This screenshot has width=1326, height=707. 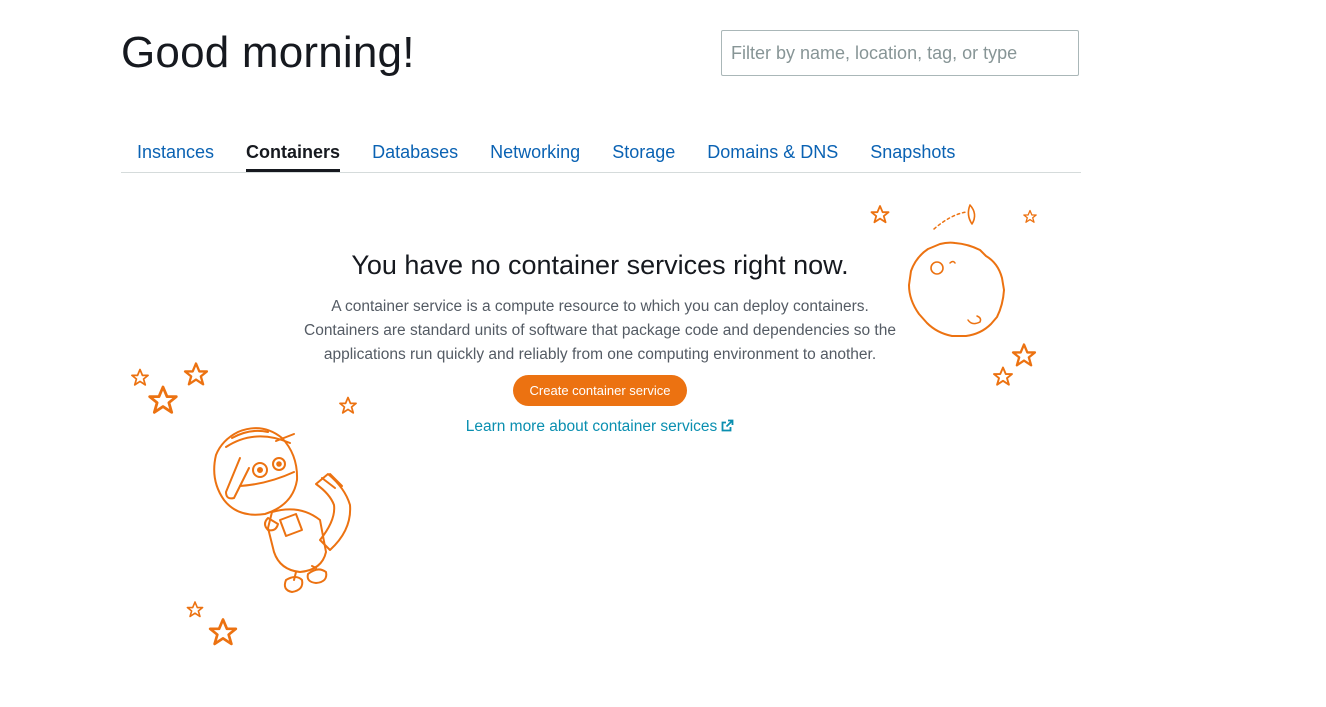 I want to click on external-link-icon, so click(x=727, y=428).